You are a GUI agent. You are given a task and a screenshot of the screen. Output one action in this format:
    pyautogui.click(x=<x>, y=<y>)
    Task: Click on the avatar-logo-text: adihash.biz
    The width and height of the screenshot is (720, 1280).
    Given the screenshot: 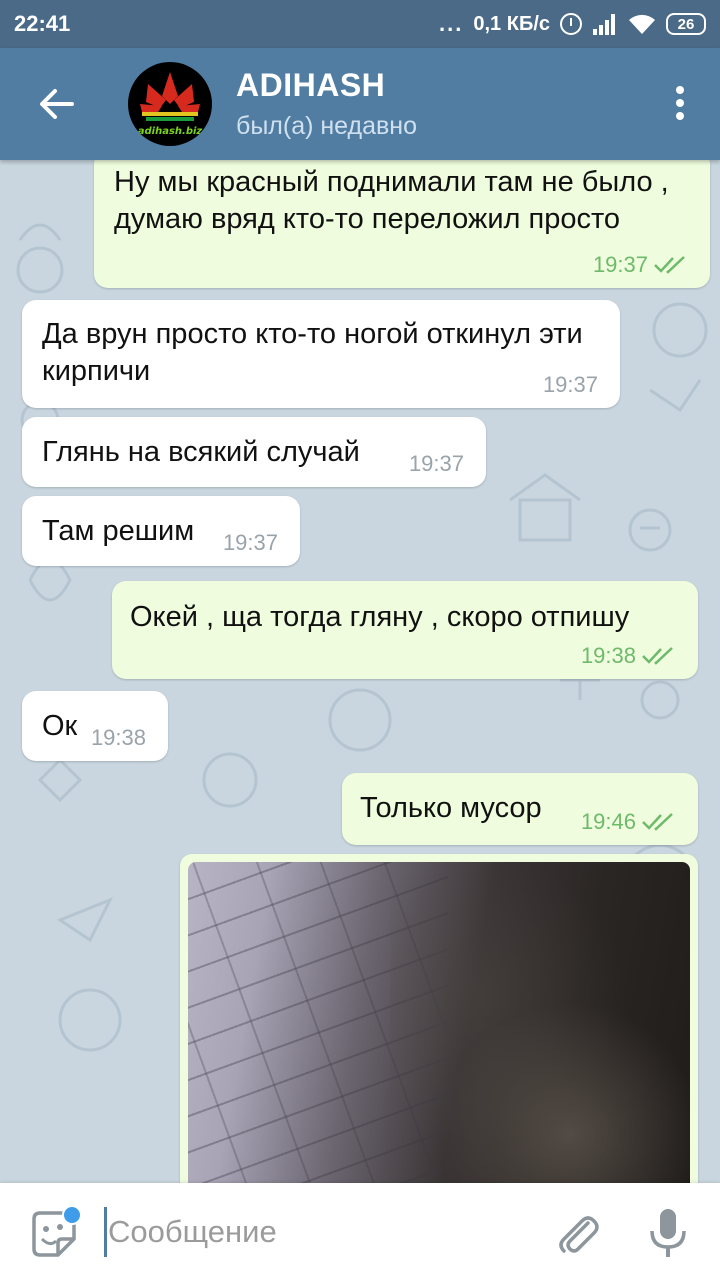 What is the action you would take?
    pyautogui.click(x=170, y=131)
    